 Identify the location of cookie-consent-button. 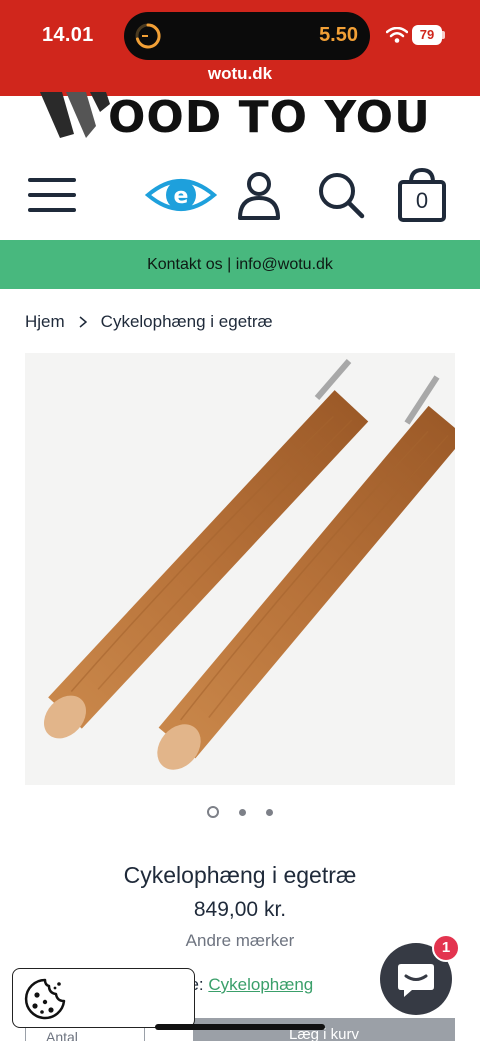
(103, 998).